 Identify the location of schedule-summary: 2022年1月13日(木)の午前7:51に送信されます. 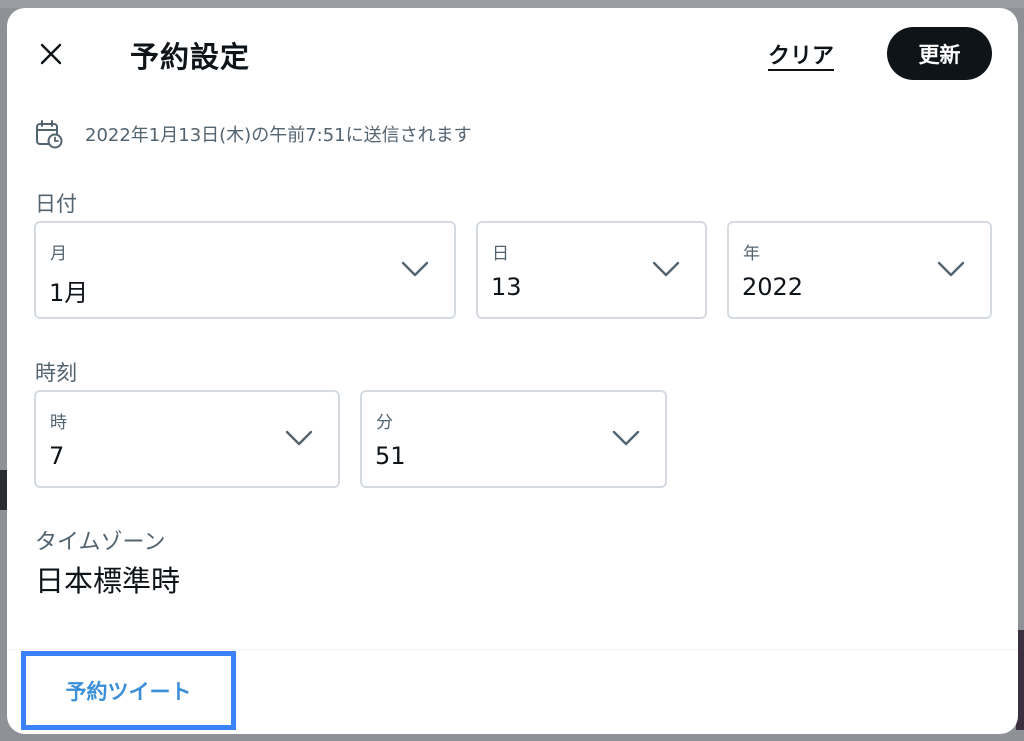
(253, 134).